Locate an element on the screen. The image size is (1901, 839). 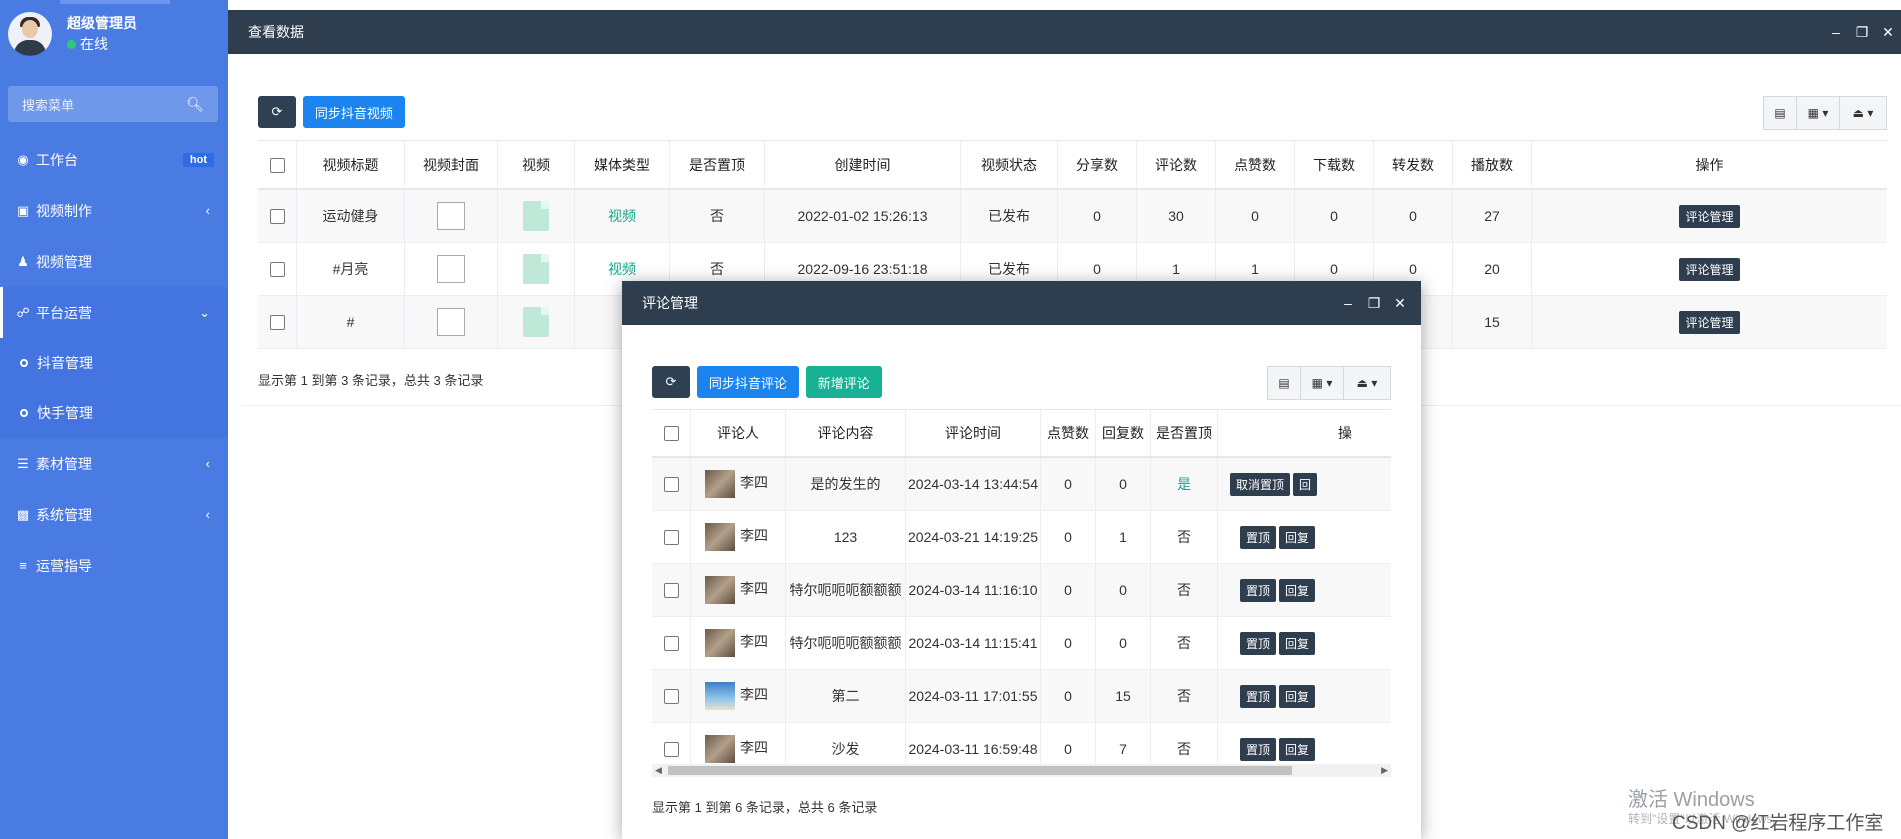
col-header: 评论时间 is located at coordinates (973, 433).